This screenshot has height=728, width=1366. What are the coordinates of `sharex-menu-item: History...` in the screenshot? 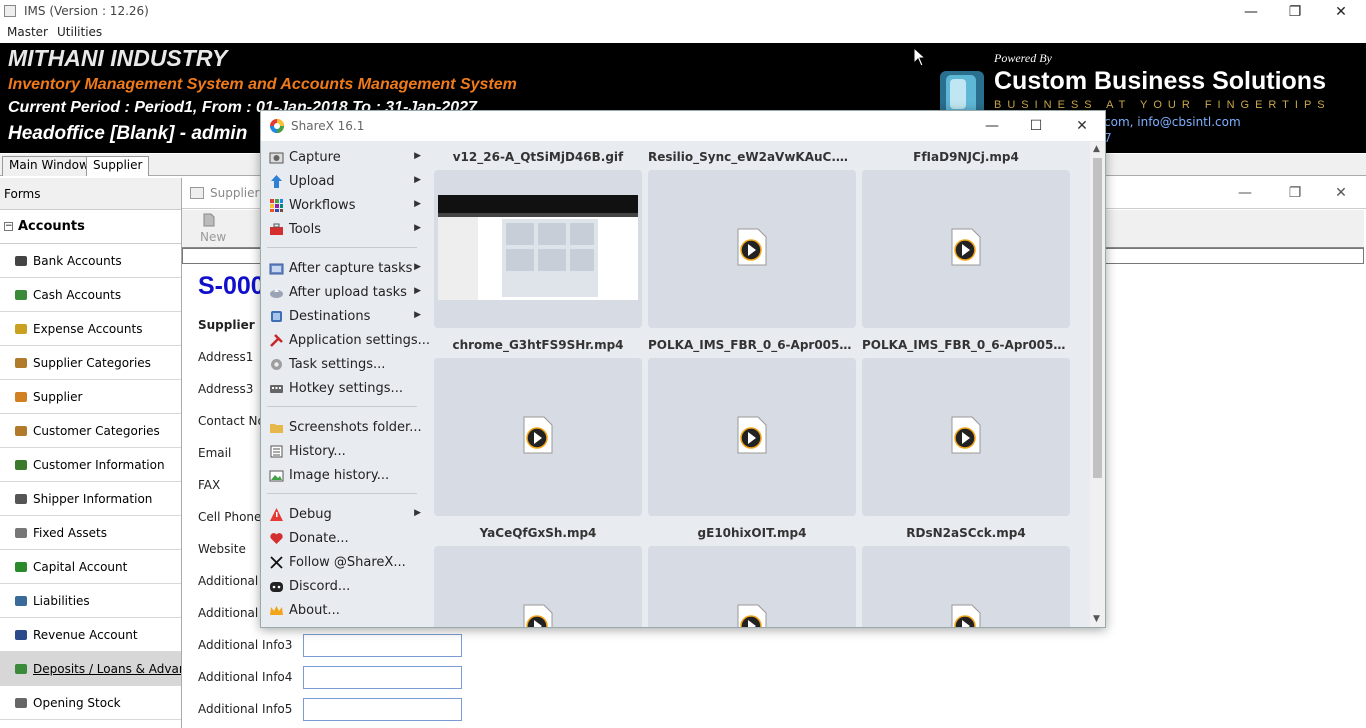 It's located at (345, 451).